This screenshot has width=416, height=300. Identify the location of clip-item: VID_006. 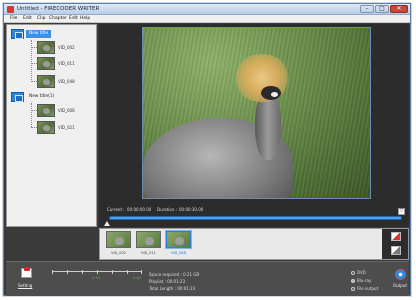
(65, 110).